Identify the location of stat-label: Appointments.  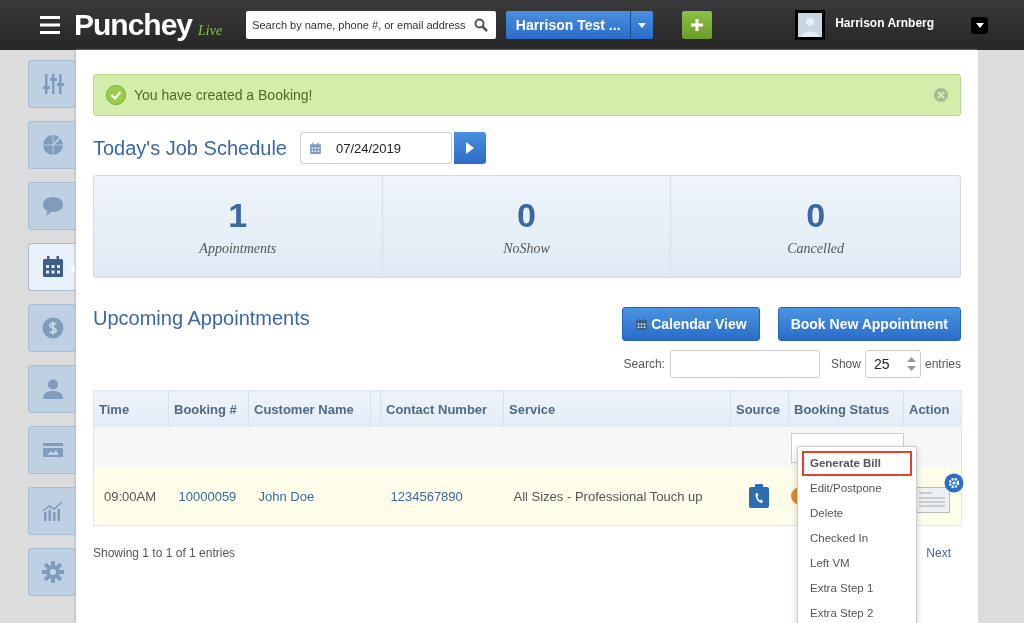
(238, 249).